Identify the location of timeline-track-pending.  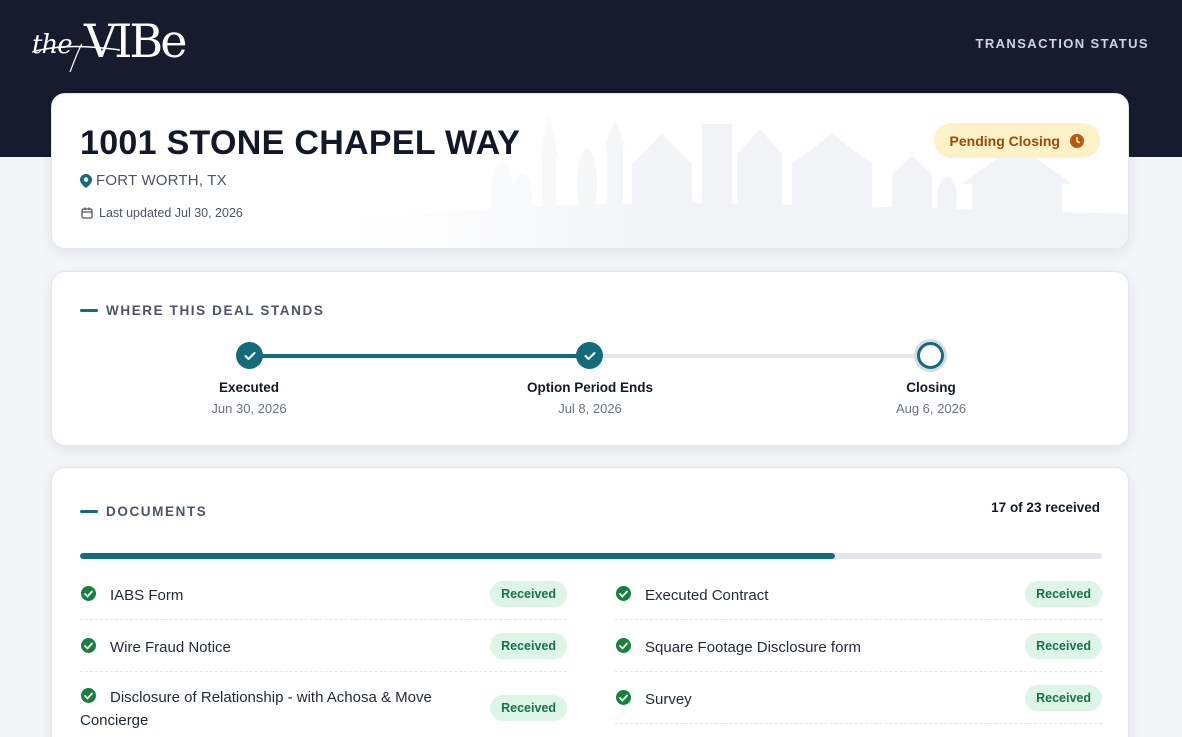
(760, 356).